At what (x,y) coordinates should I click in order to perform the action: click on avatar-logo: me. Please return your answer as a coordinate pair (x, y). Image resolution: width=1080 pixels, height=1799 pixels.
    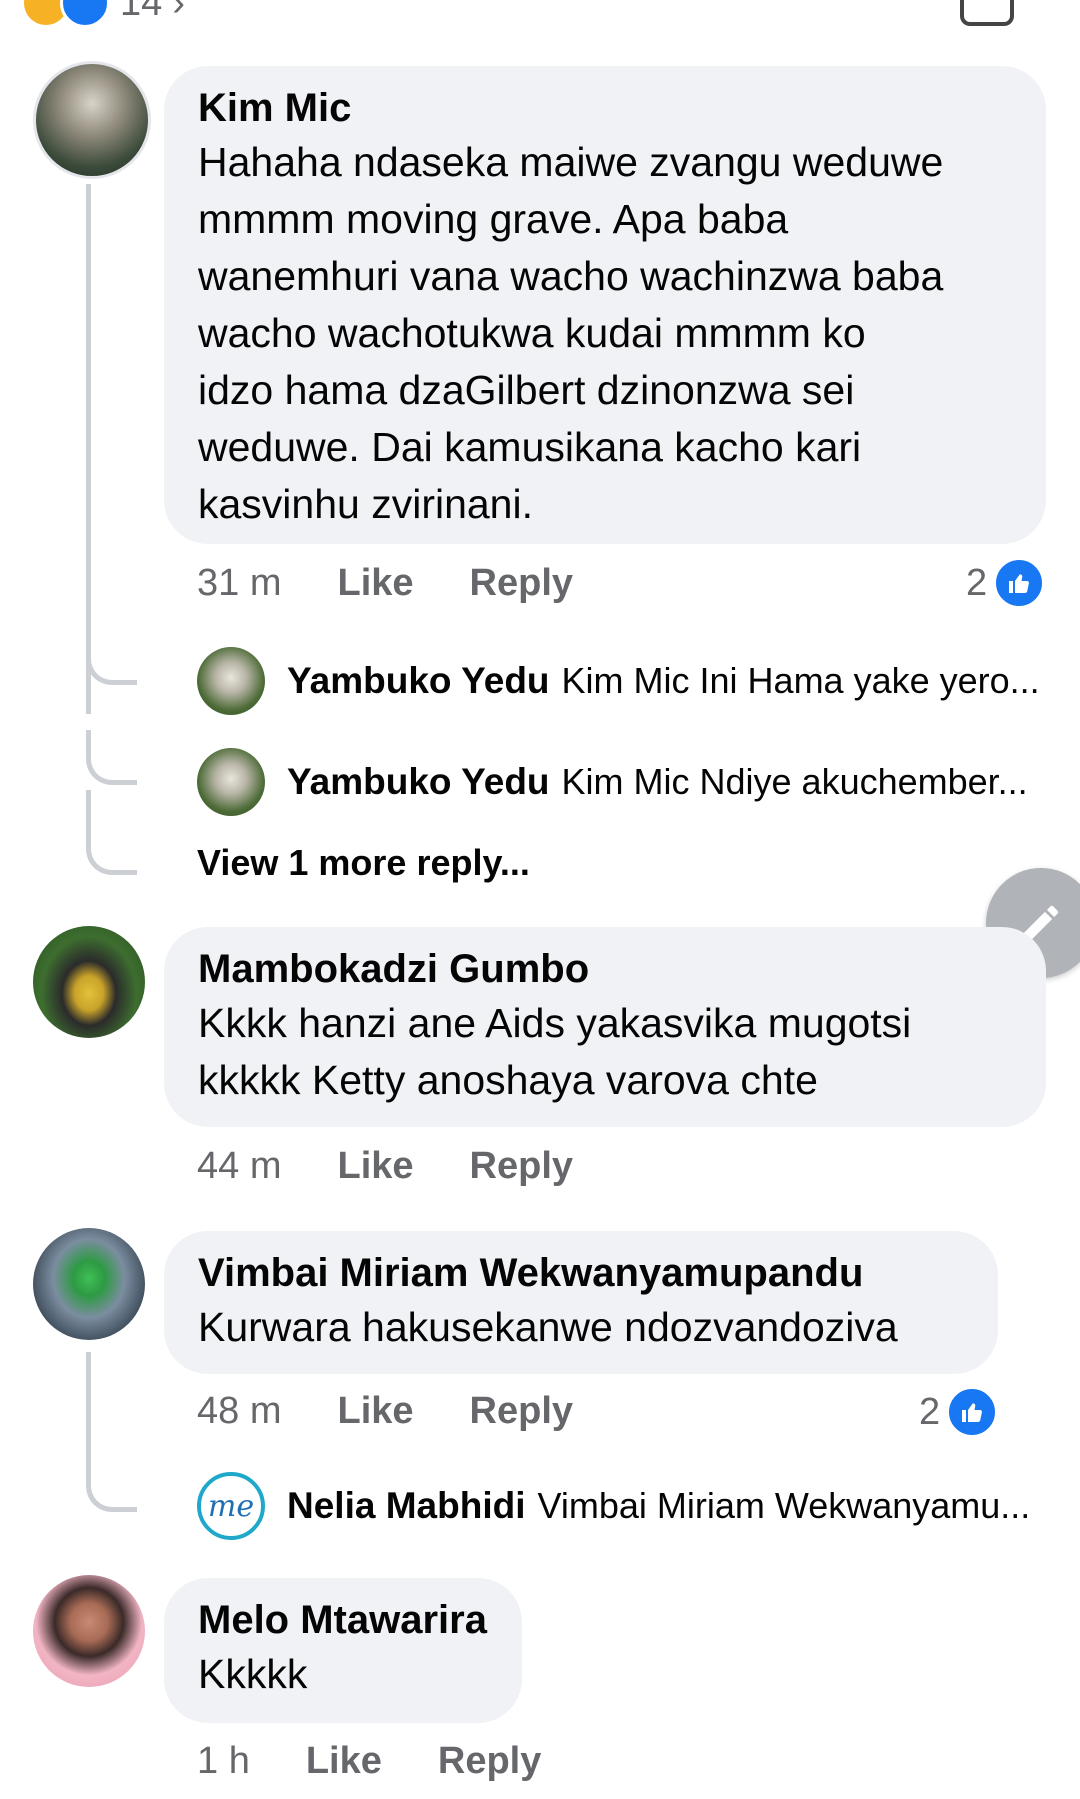
    Looking at the image, I should click on (231, 1506).